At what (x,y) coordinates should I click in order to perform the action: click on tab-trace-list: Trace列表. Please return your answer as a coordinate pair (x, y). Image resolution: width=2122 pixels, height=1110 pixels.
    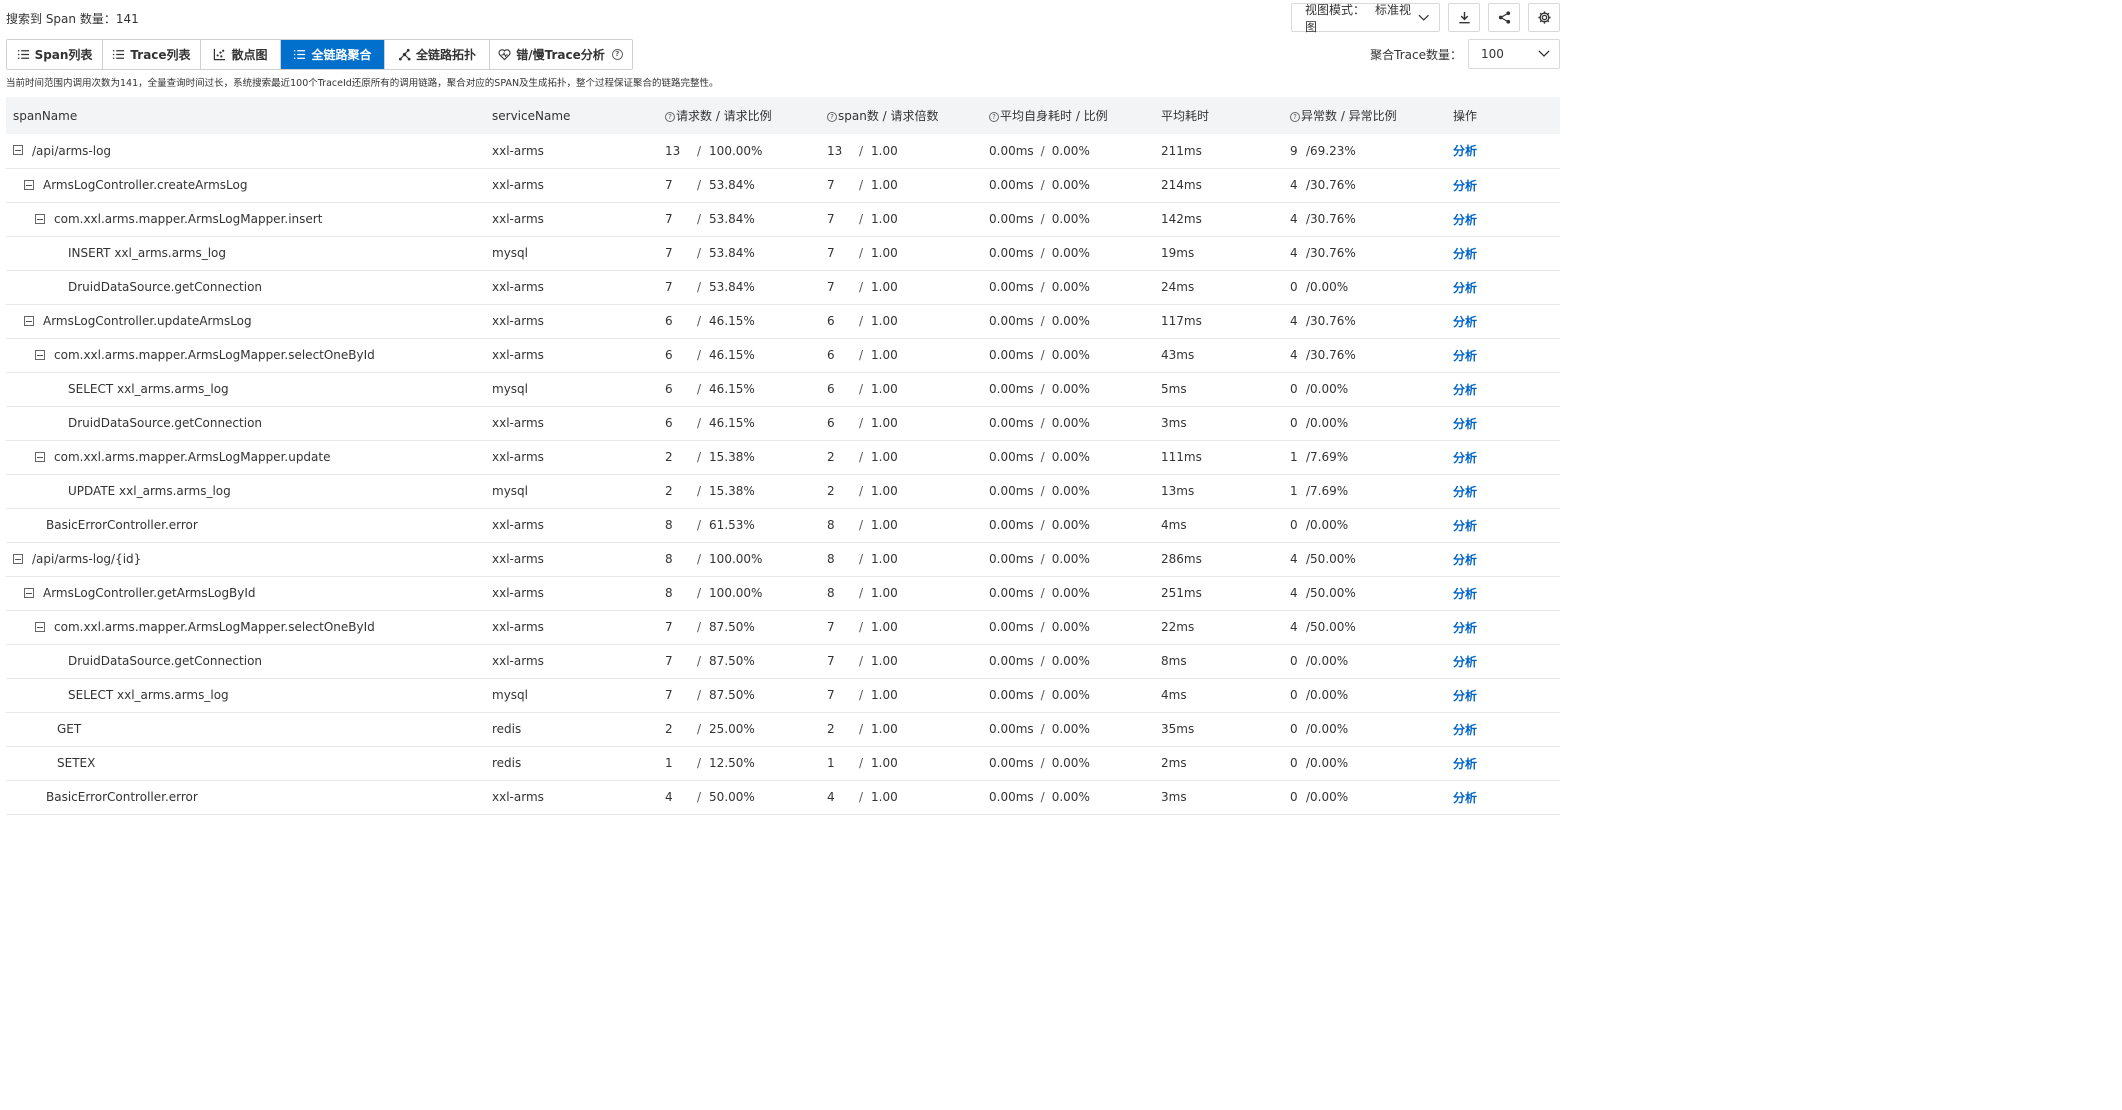
    Looking at the image, I should click on (152, 54).